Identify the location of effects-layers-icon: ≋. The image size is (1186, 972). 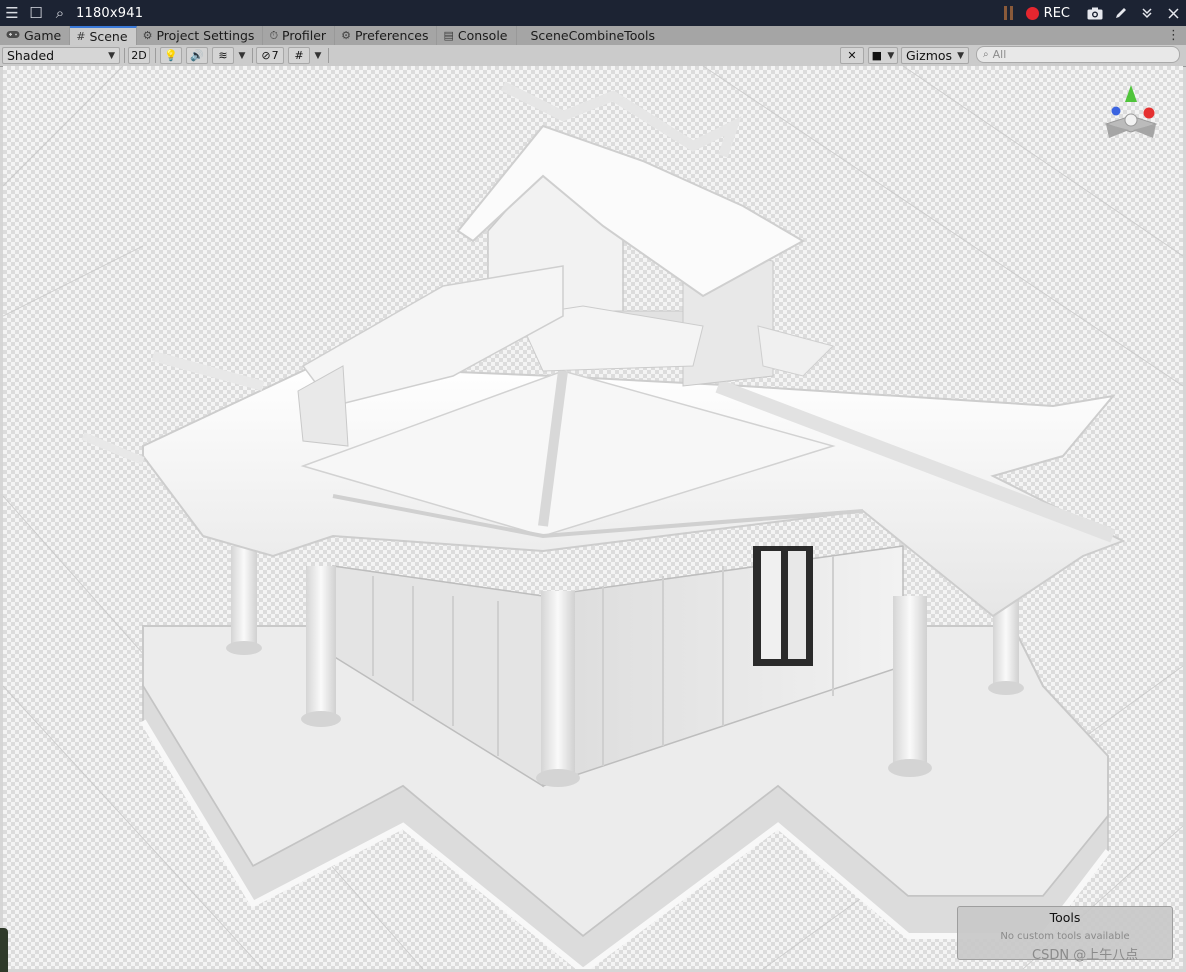
(223, 55).